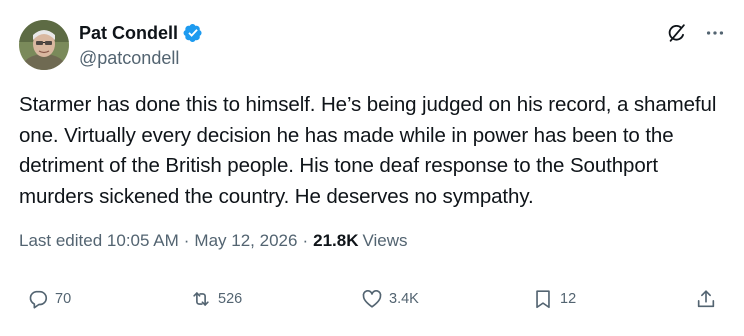 This screenshot has height=336, width=744. I want to click on views-count: 21.8K, so click(335, 241).